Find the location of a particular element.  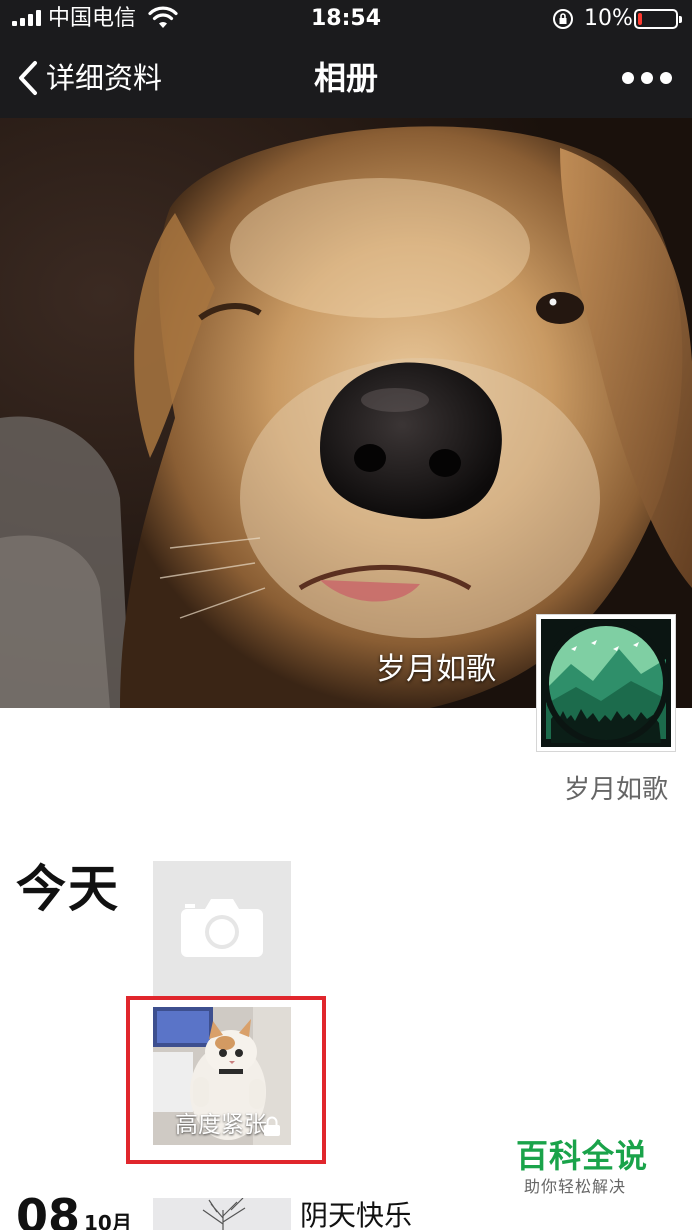

watermark-title: 百科全说 is located at coordinates (582, 1156).